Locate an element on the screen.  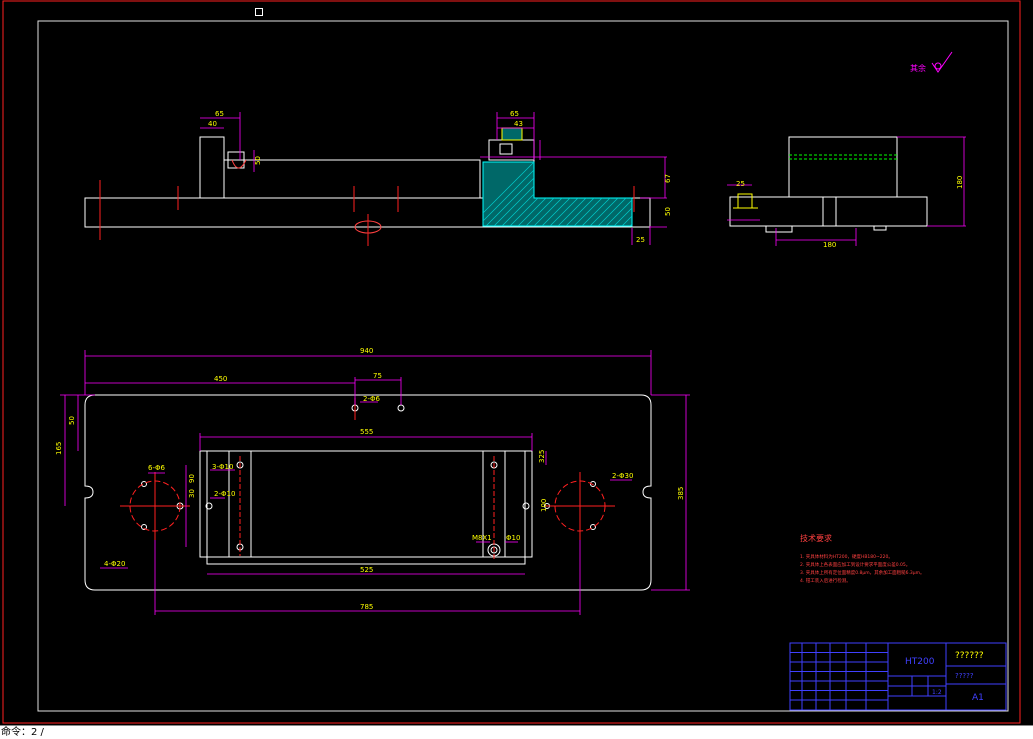
dim-label: 165 is located at coordinates (59, 448).